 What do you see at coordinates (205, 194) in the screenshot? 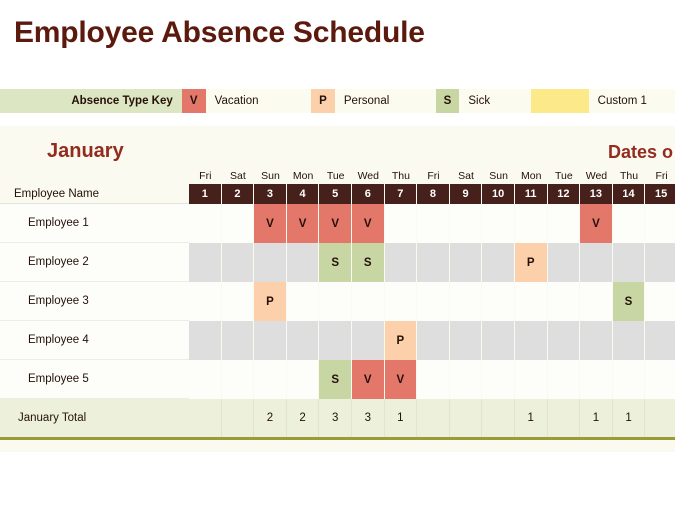
I see `date-header-cell: 1` at bounding box center [205, 194].